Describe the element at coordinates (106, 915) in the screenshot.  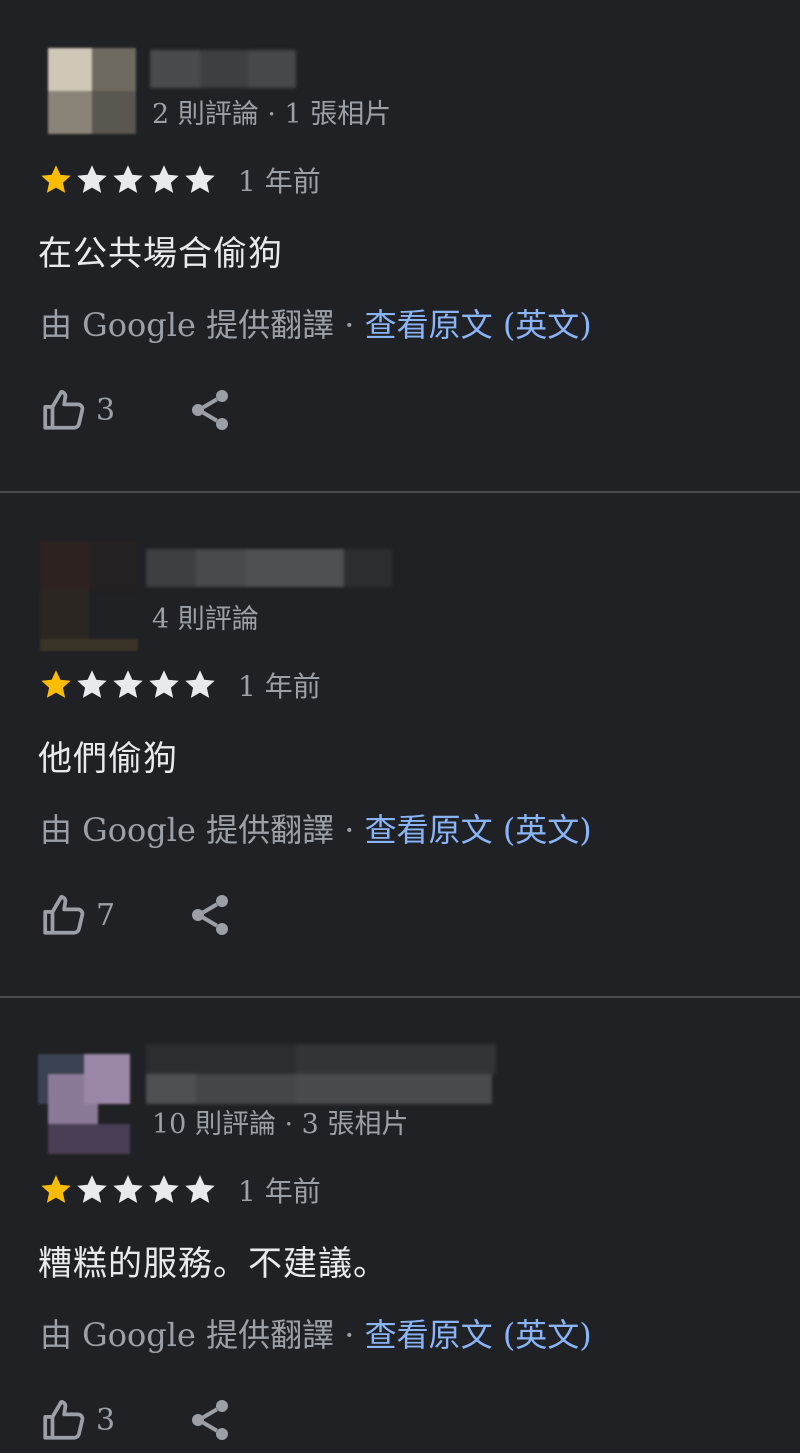
I see `like-count: 7` at that location.